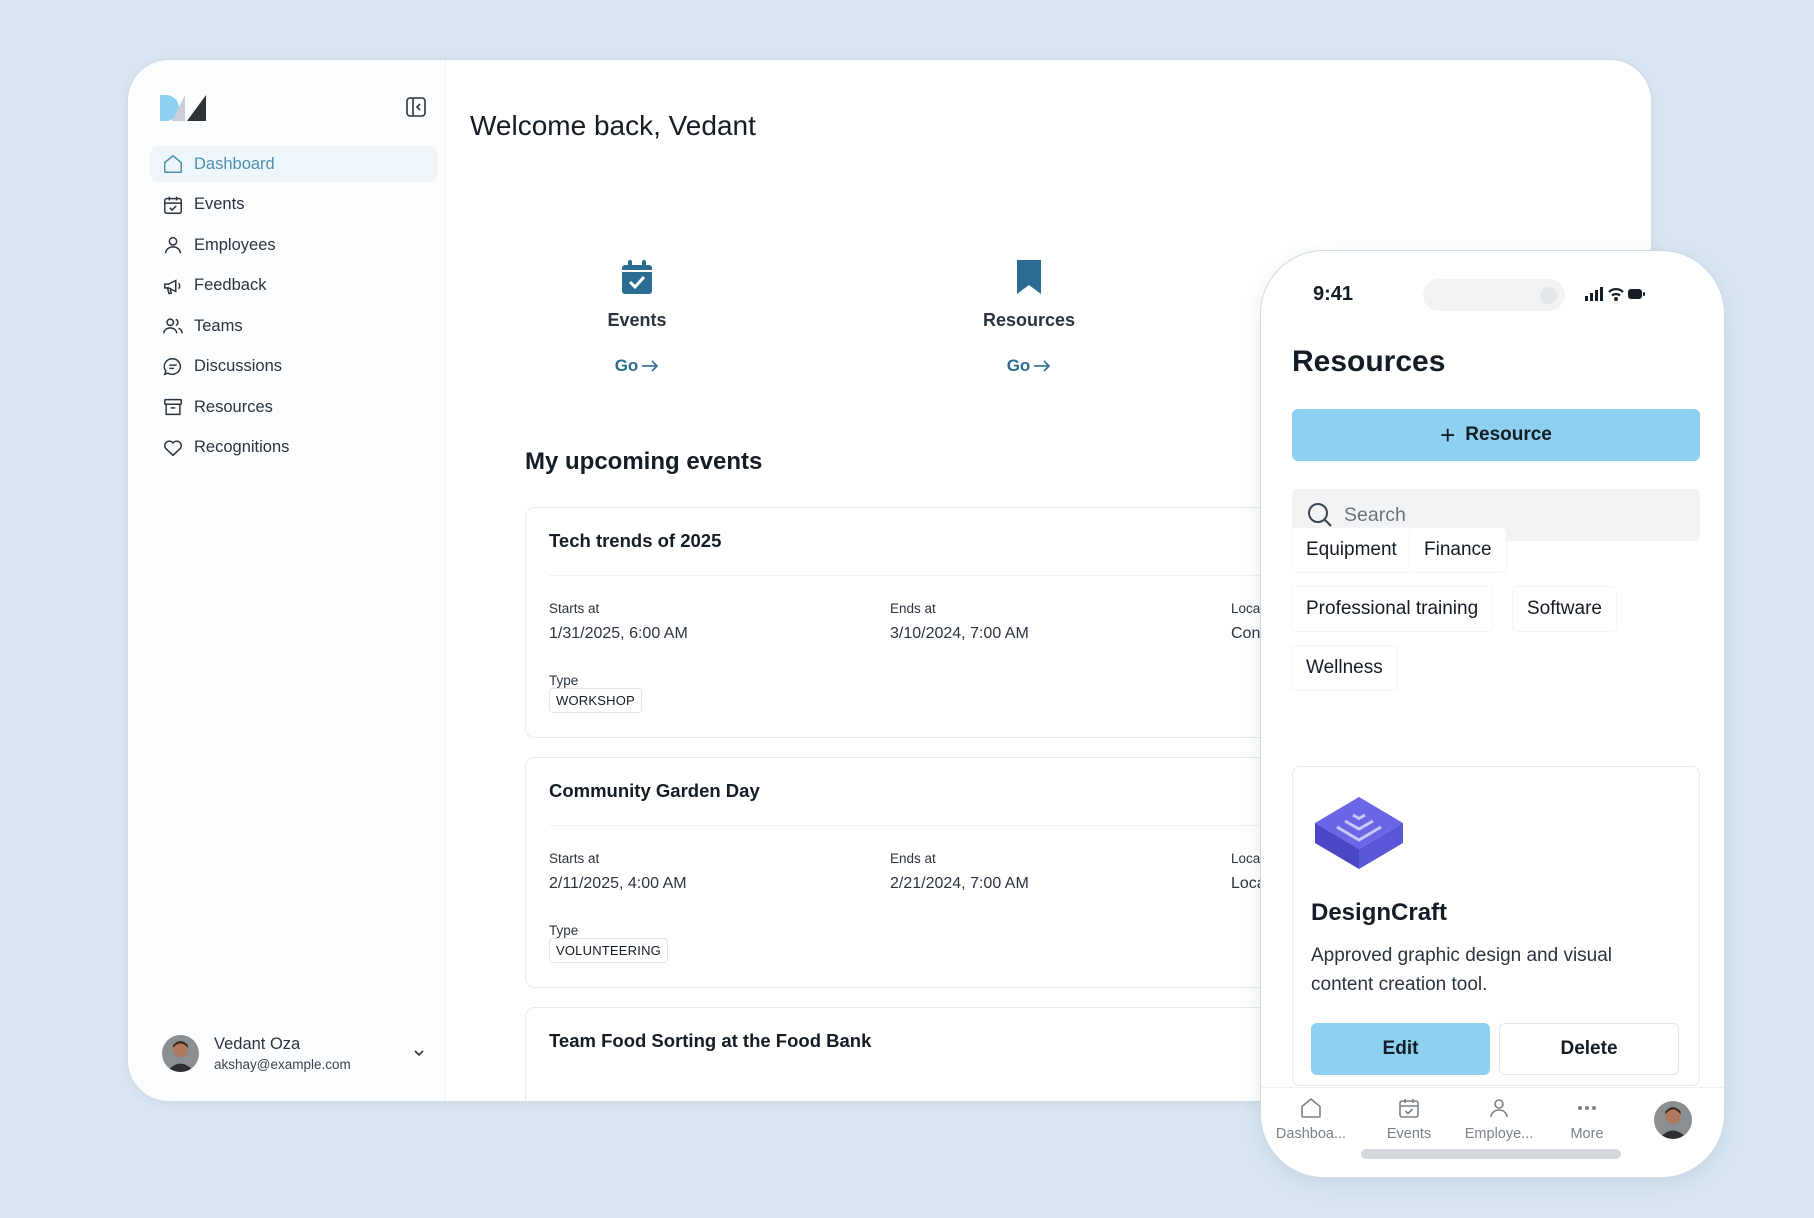 The image size is (1814, 1218). Describe the element at coordinates (613, 125) in the screenshot. I see `page-title: Welcome back, Vedant` at that location.